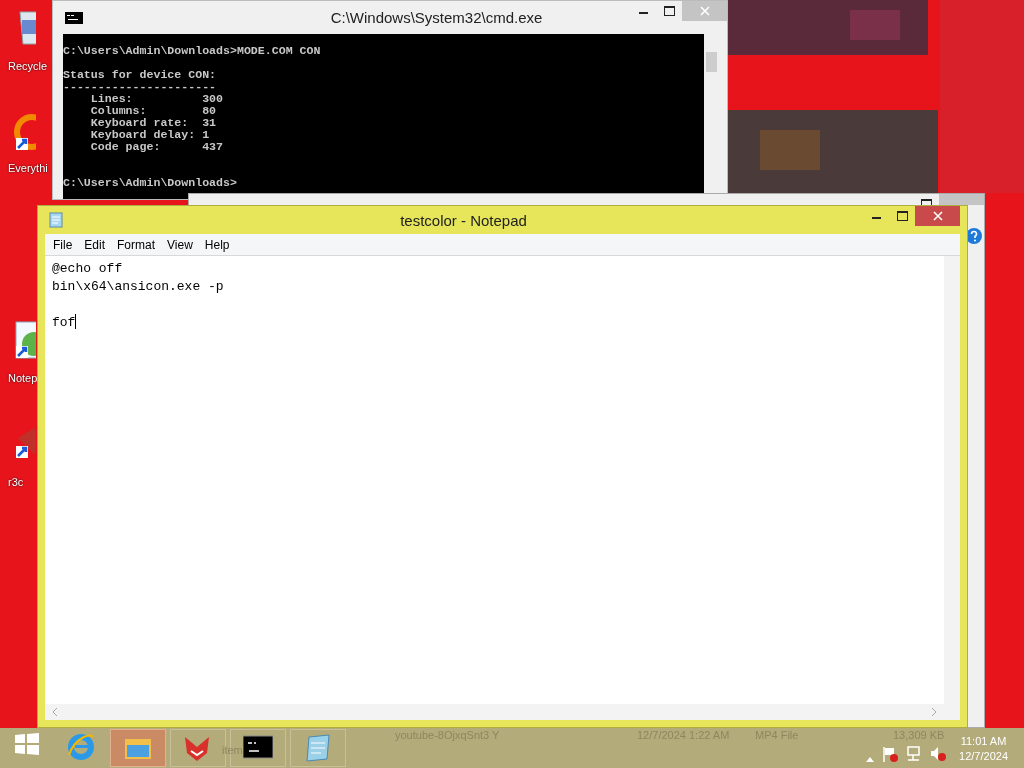 The image size is (1024, 768). I want to click on notepad-shortcut-icon, so click(24, 340).